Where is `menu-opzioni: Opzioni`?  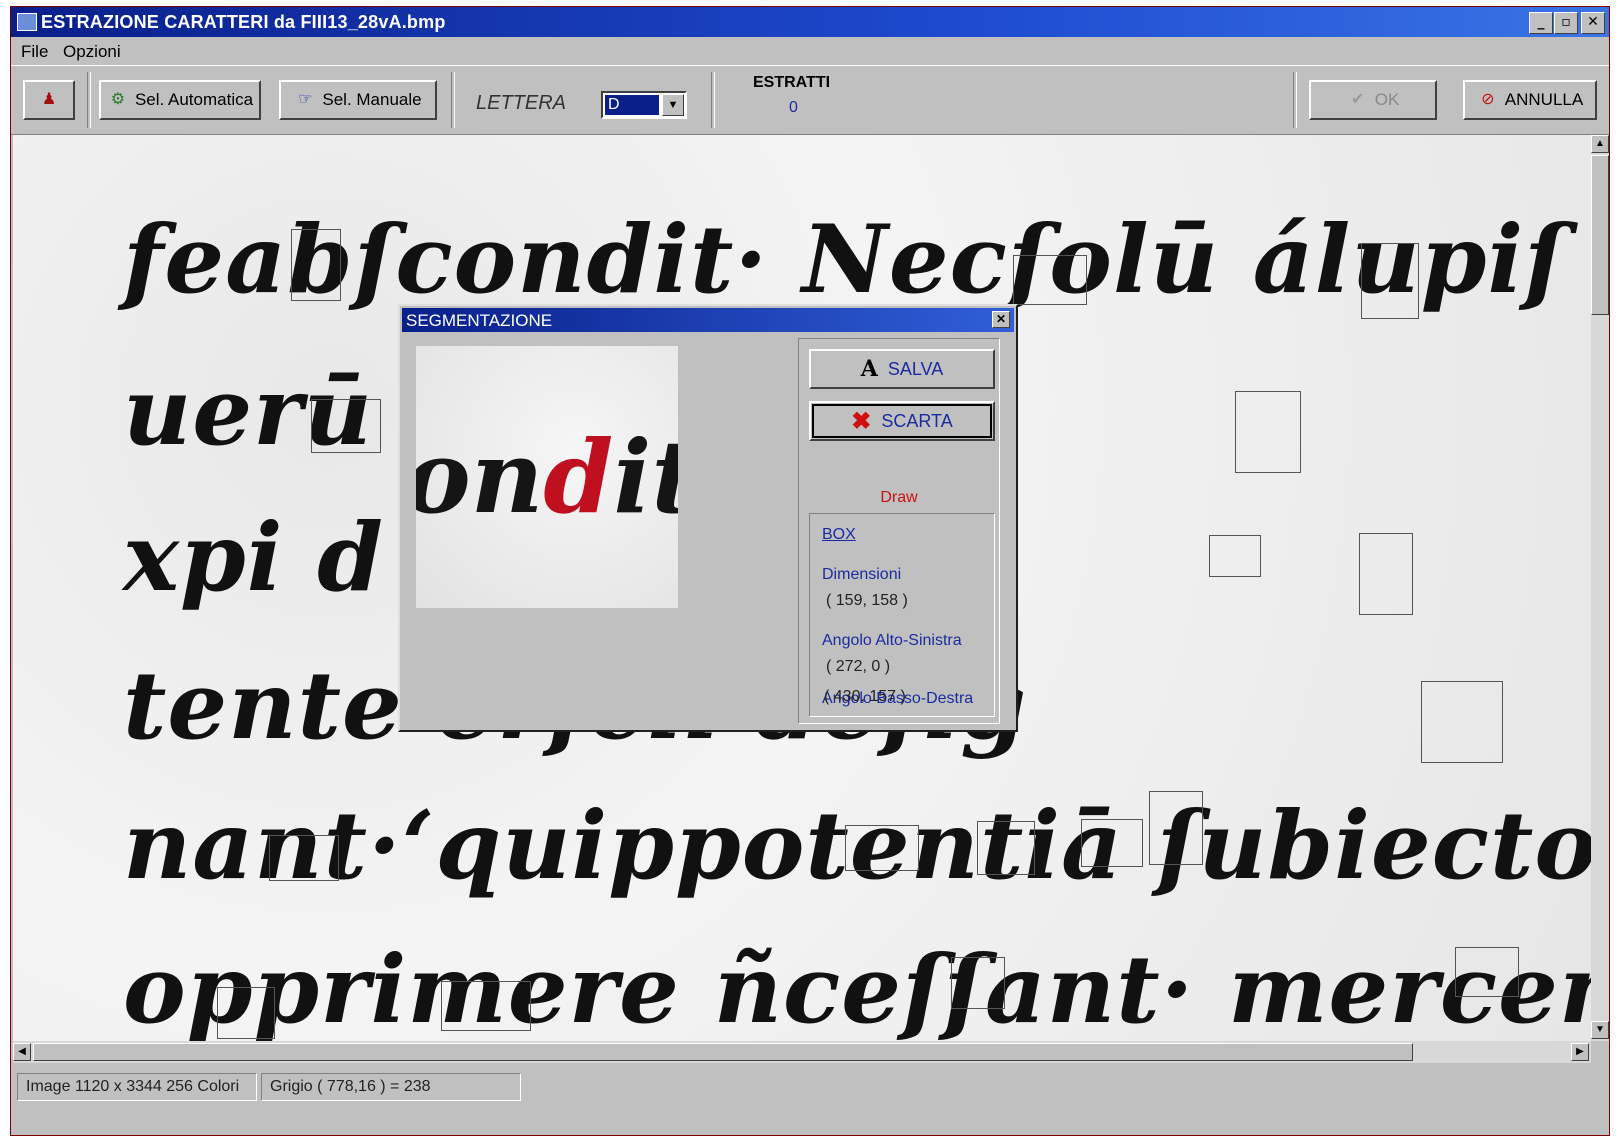
menu-opzioni: Opzioni is located at coordinates (92, 52).